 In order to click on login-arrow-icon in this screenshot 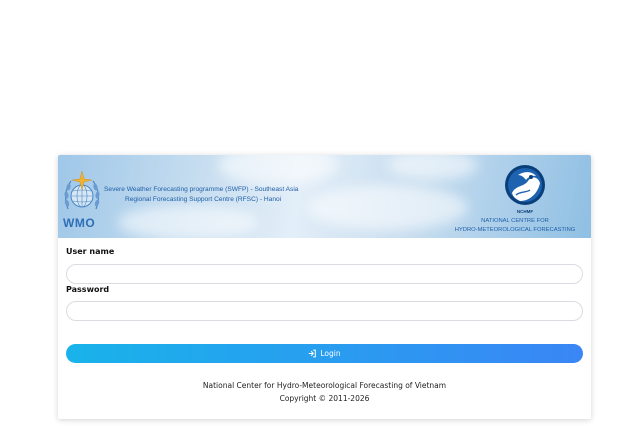, I will do `click(312, 353)`.